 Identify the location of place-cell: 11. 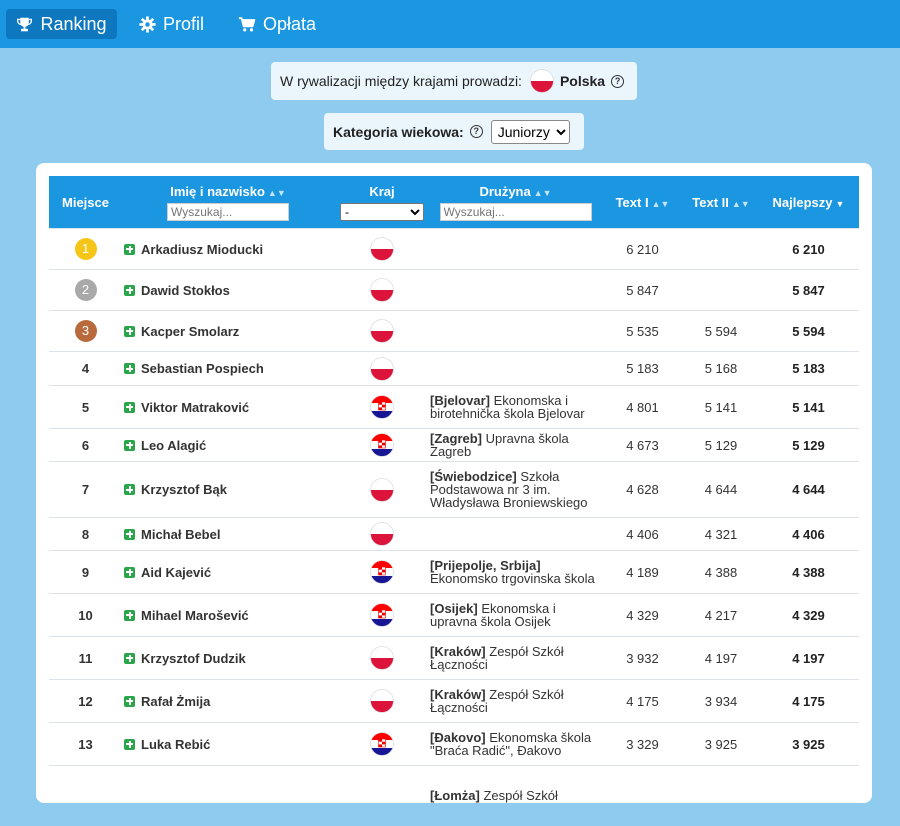
(85, 658).